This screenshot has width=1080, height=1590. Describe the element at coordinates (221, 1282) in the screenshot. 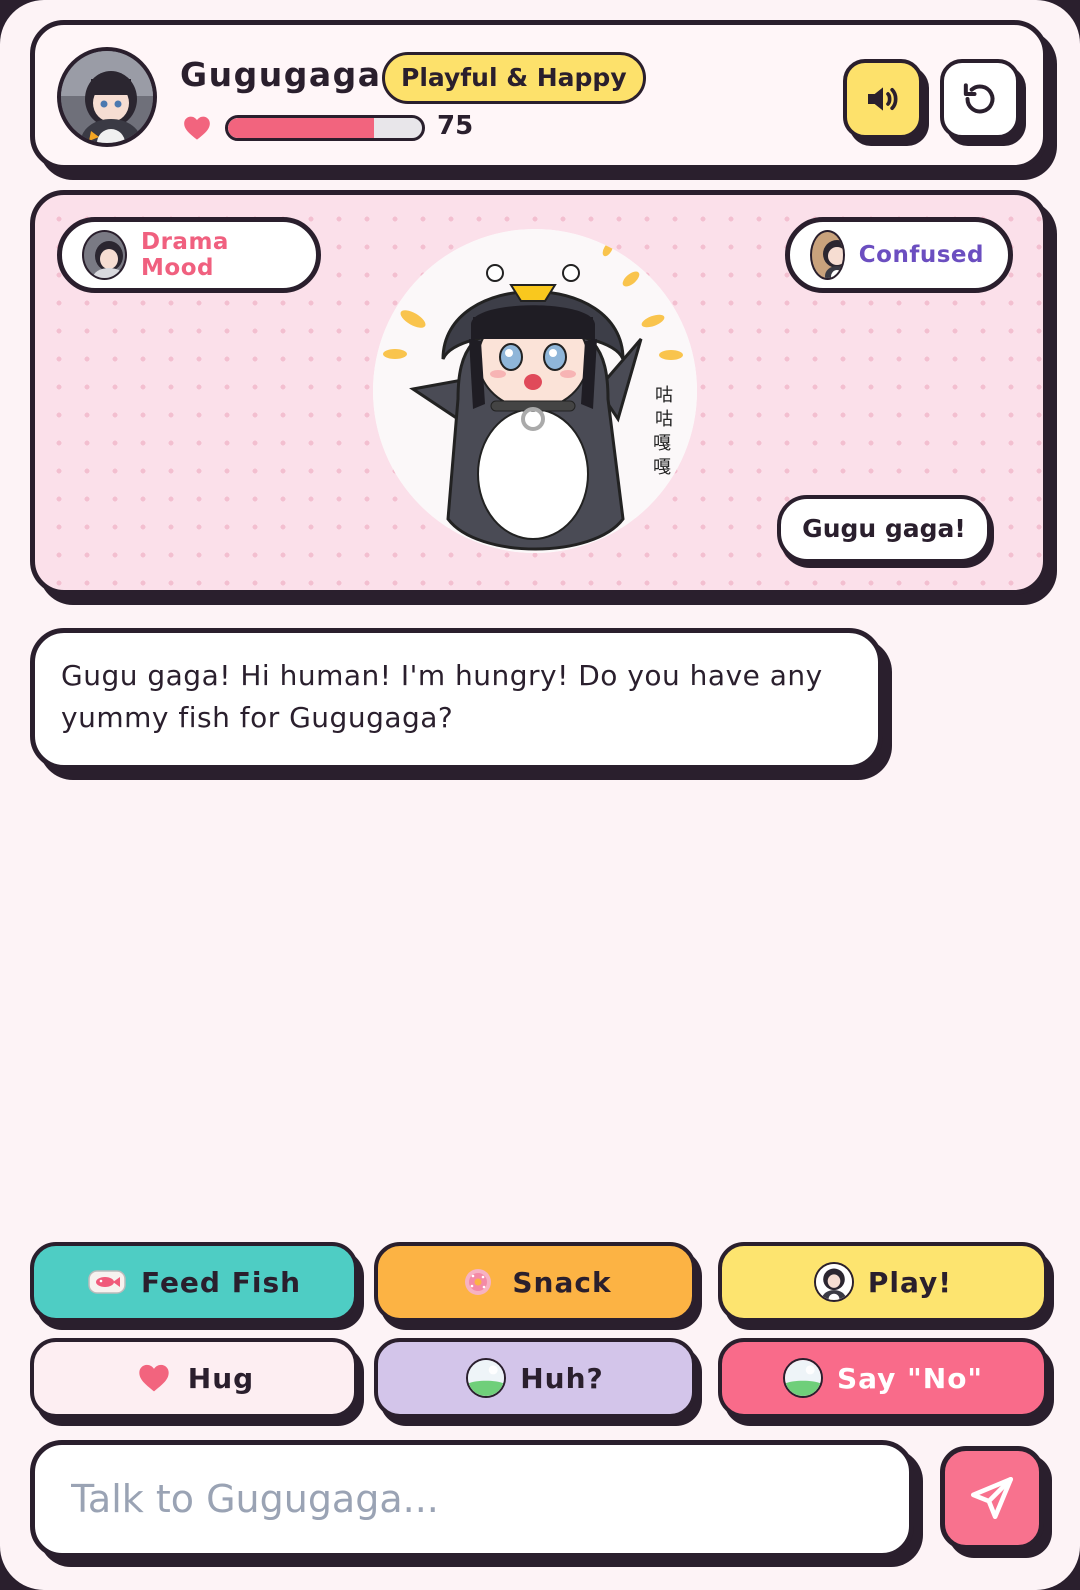

I see `feed-fish-label: Feed Fish` at that location.